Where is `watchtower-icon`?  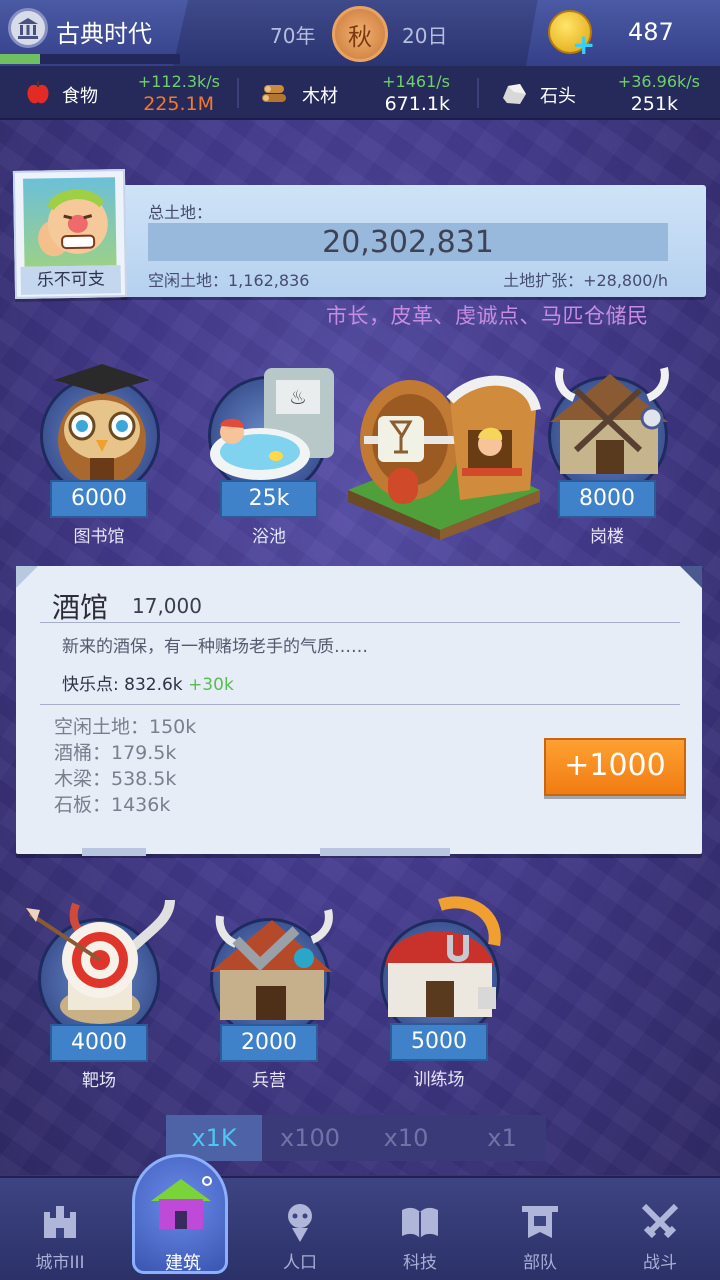
watchtower-icon is located at coordinates (609, 420).